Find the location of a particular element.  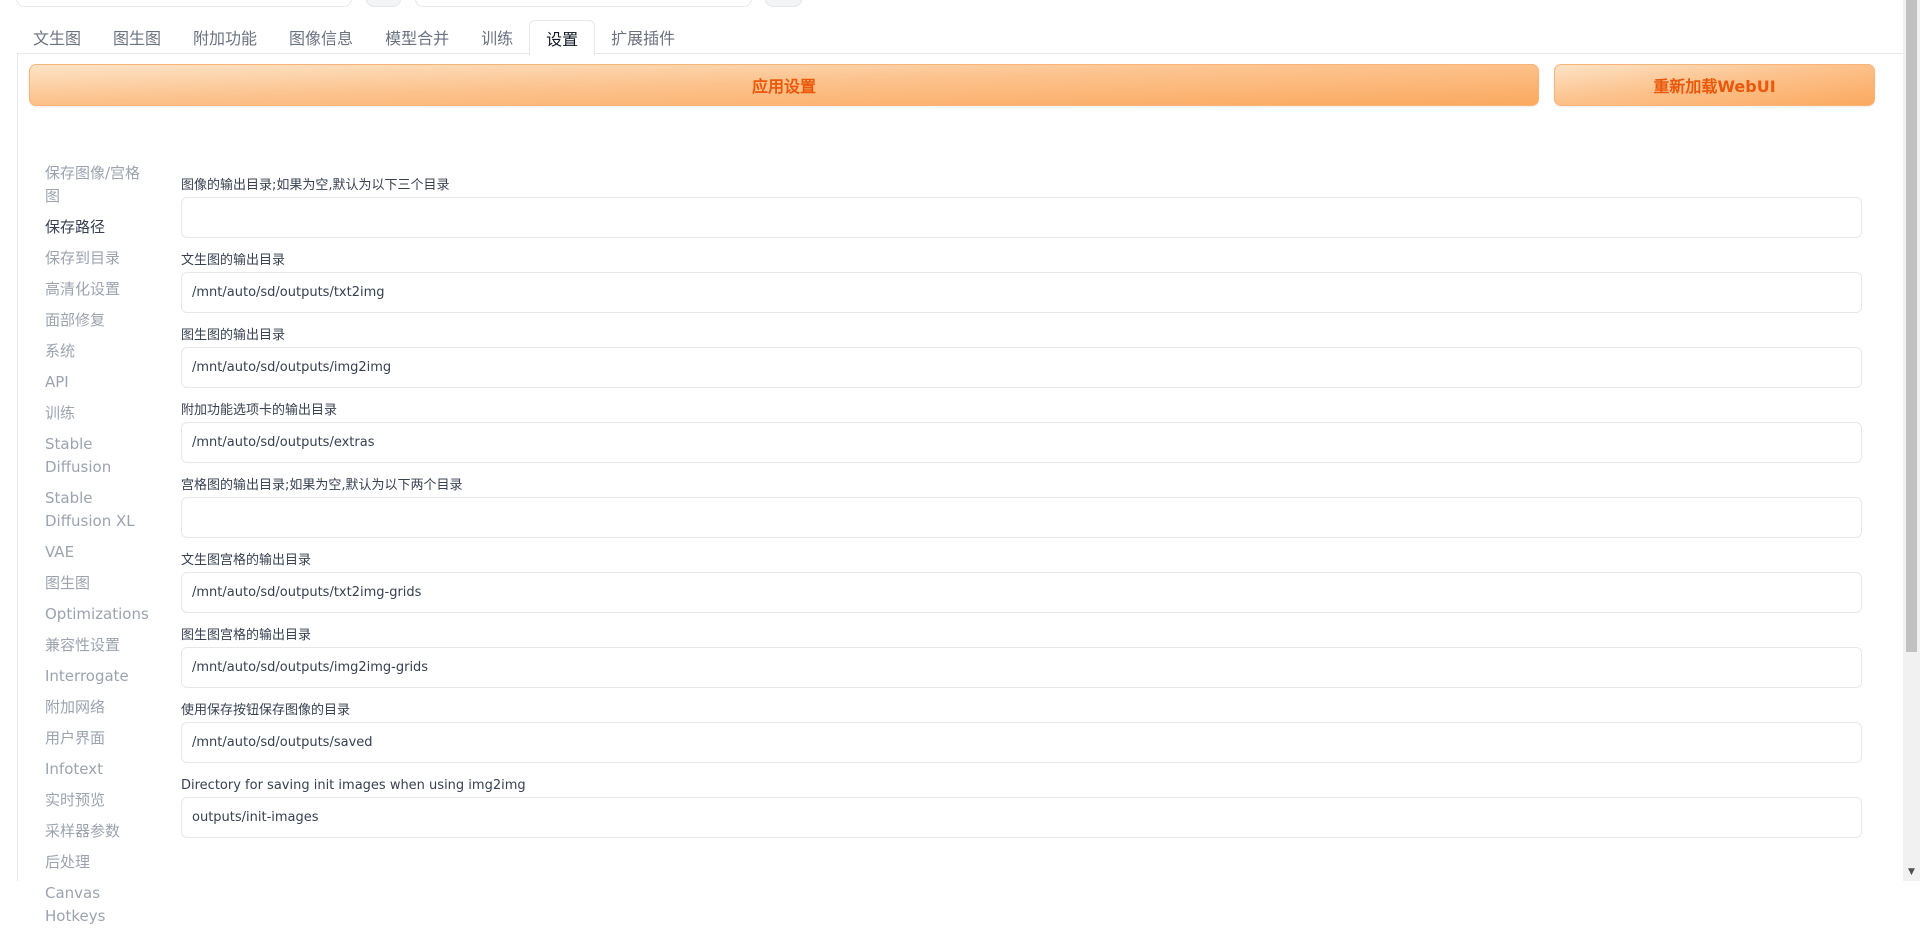

panel-border is located at coordinates (17, 467).